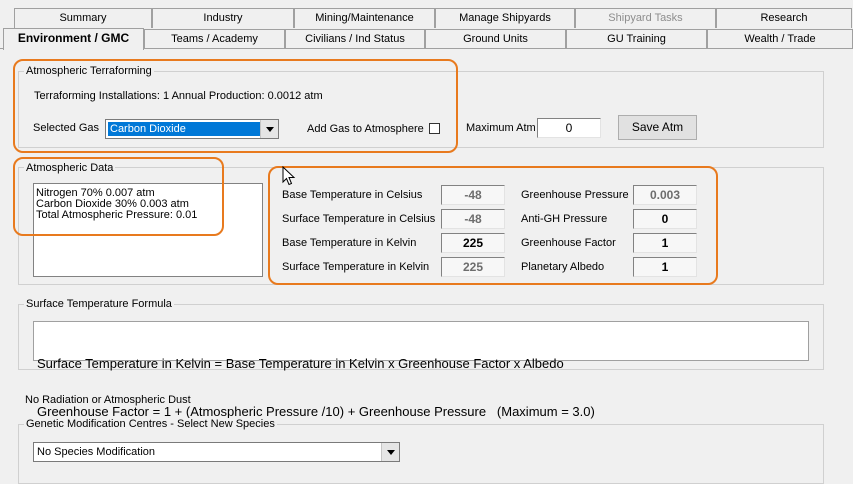 The image size is (853, 484). What do you see at coordinates (473, 219) in the screenshot?
I see `surface-temp-celsius-value: -48` at bounding box center [473, 219].